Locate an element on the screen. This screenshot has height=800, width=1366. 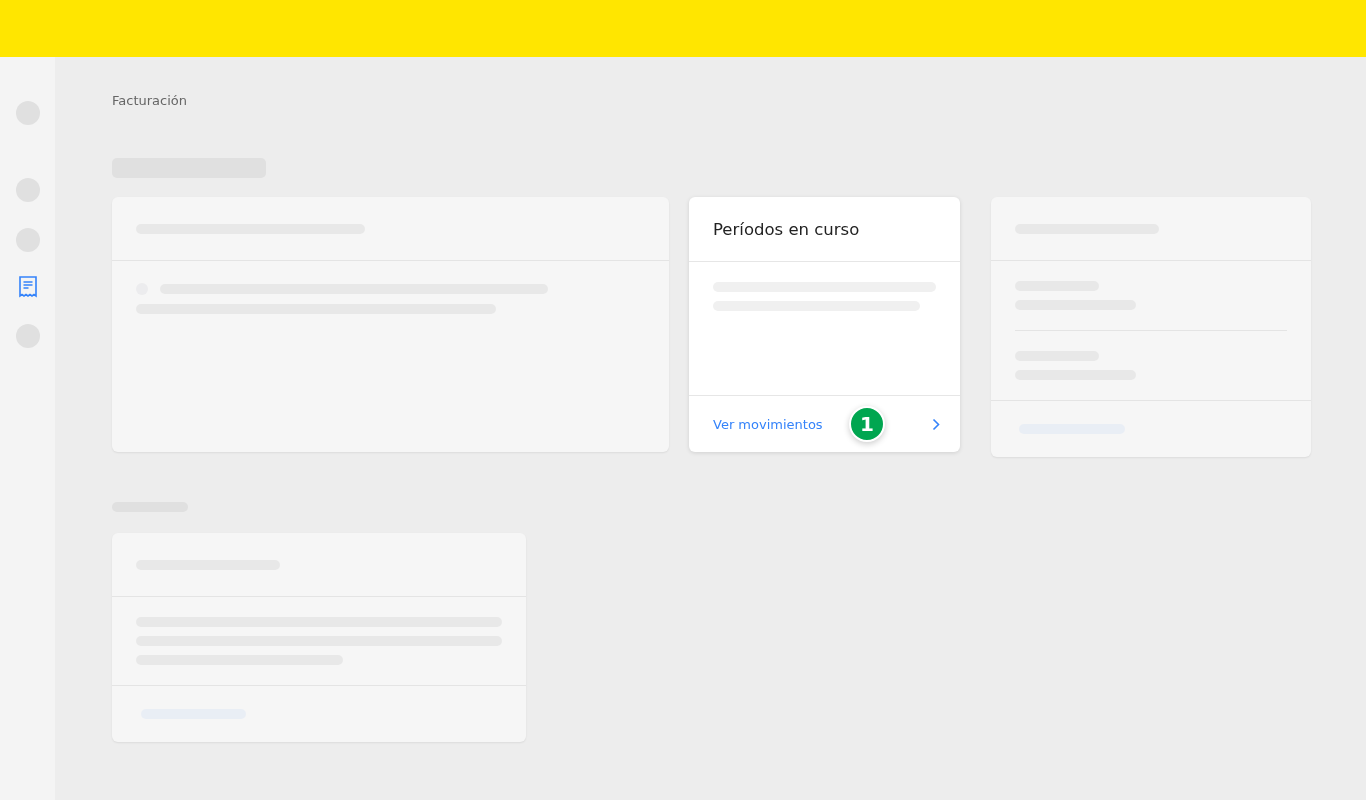
view-movements-link: Ver movimientos is located at coordinates (768, 424).